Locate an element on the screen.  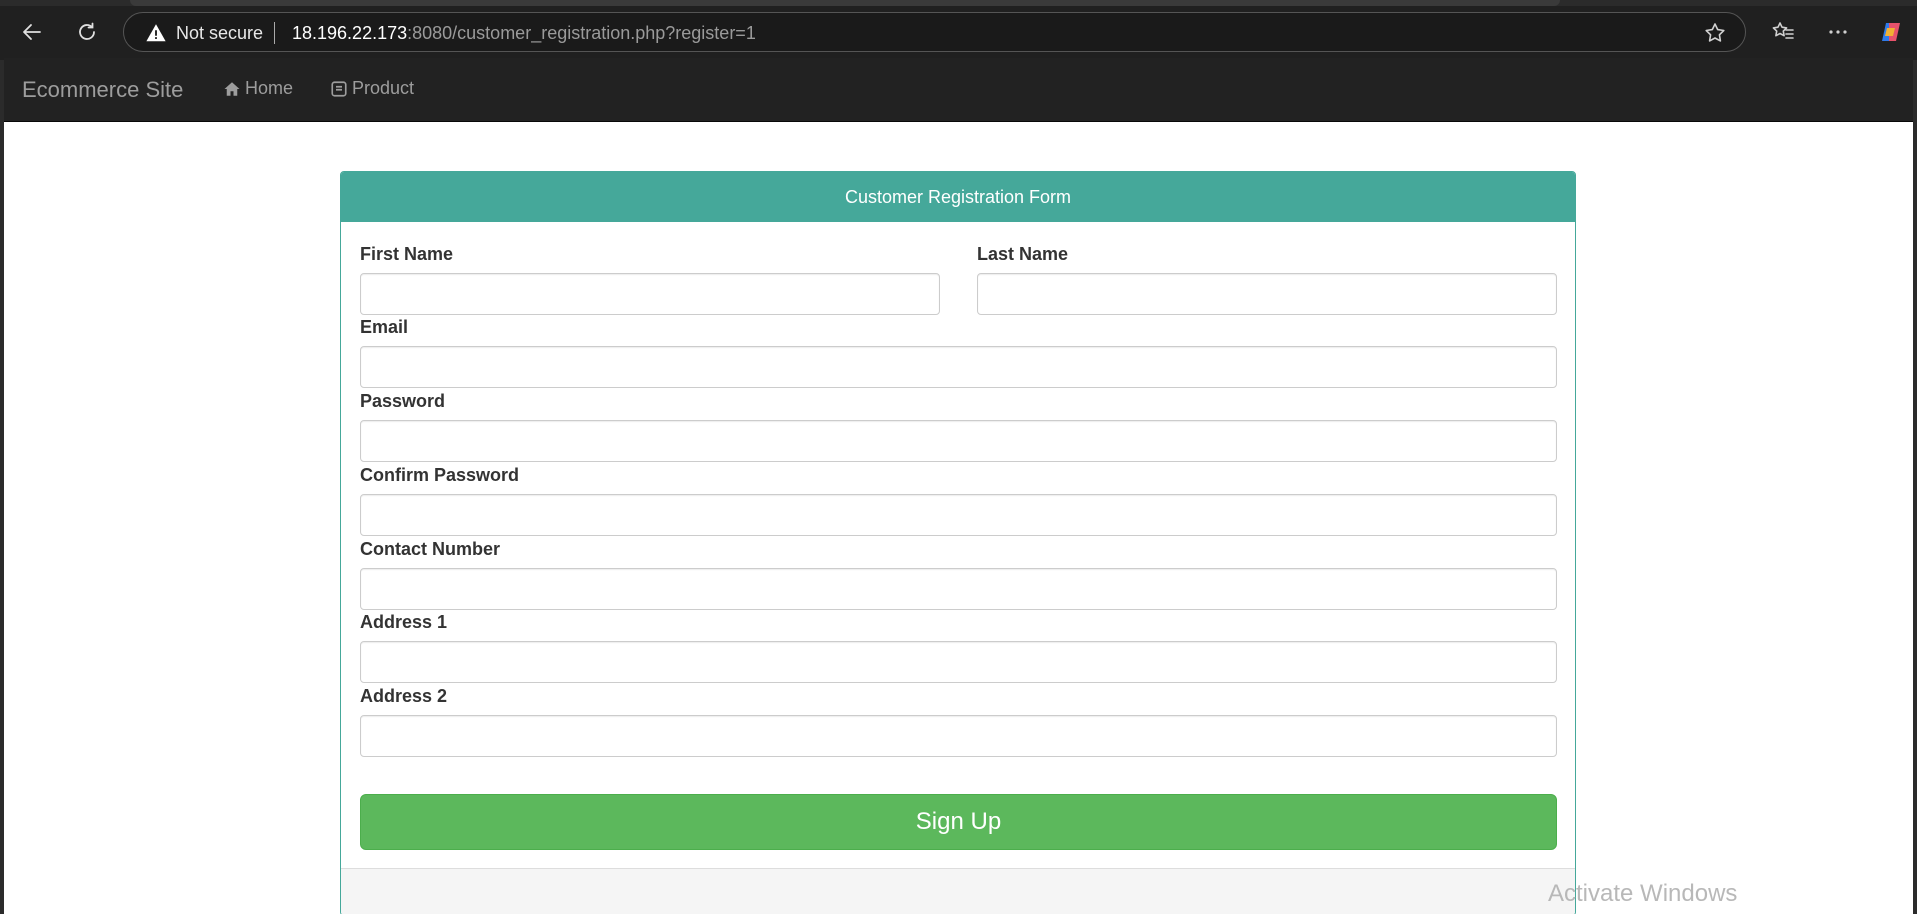
favorites-icon is located at coordinates (1783, 30).